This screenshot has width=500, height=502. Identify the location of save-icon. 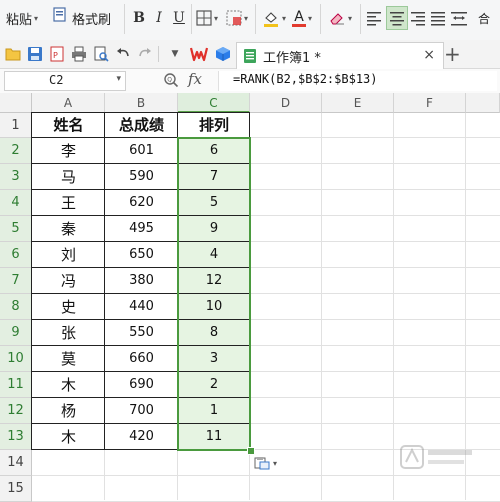
(35, 54).